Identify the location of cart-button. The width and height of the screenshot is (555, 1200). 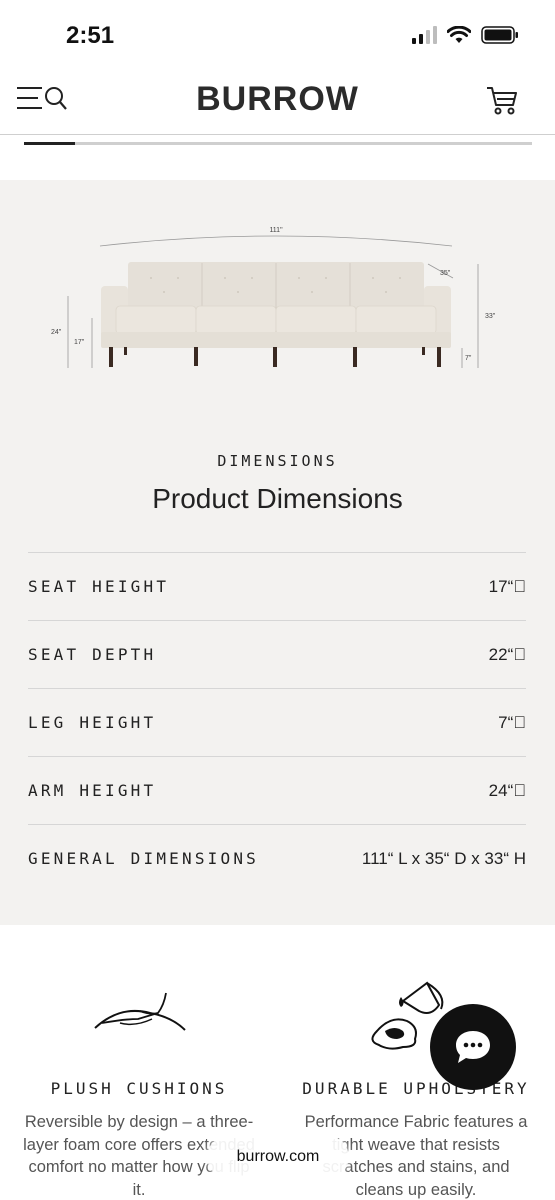
(502, 101).